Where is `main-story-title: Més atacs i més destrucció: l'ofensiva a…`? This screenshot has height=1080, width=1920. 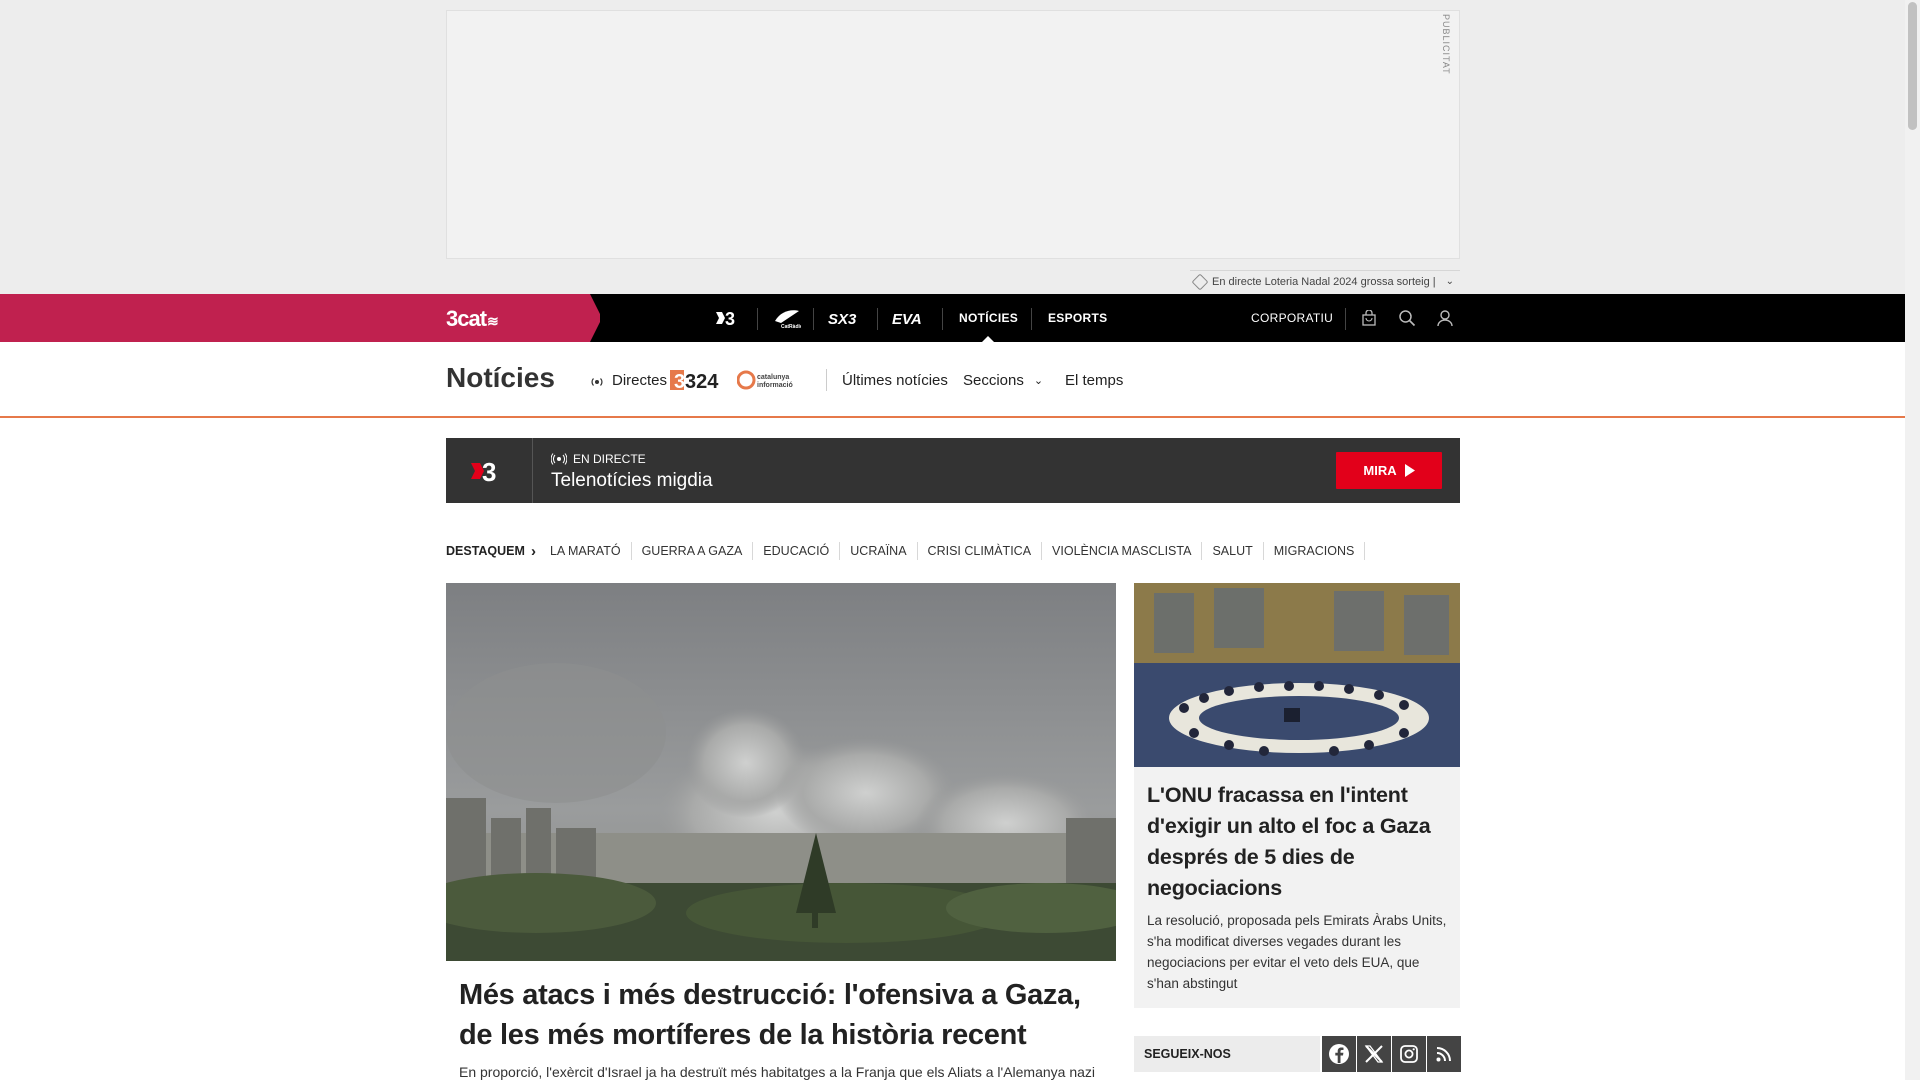 main-story-title: Més atacs i més destrucció: l'ofensiva a… is located at coordinates (779, 1015).